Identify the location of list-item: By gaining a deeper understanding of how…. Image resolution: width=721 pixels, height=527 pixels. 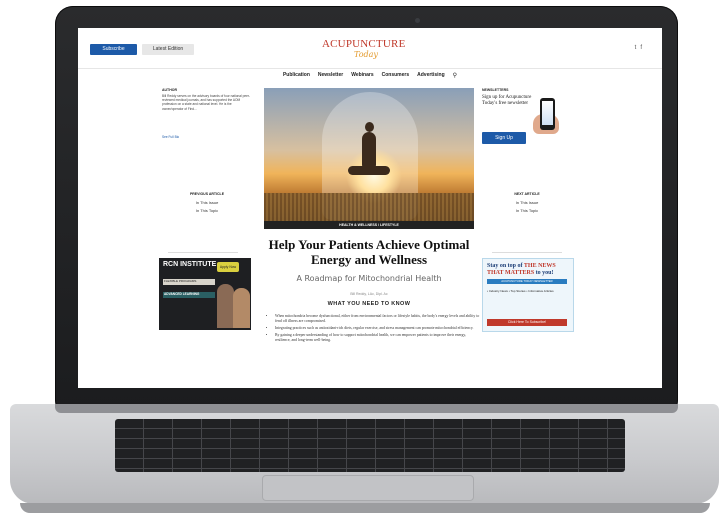
(378, 338).